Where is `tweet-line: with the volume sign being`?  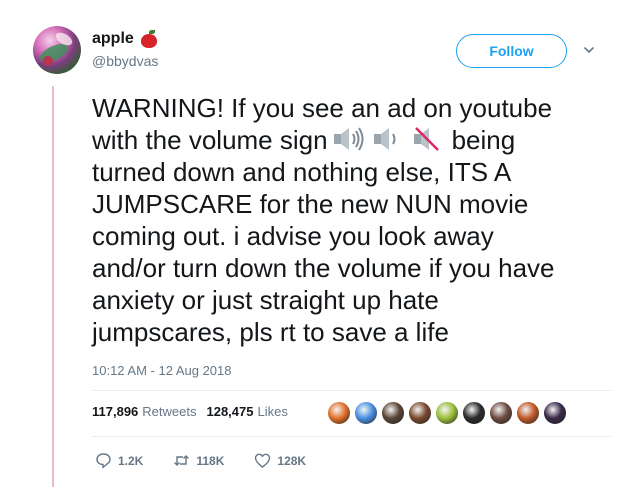
tweet-line: with the volume sign being is located at coordinates (352, 140).